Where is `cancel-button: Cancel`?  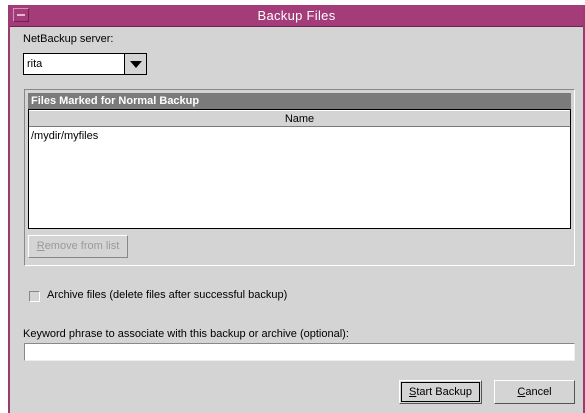
cancel-button: Cancel is located at coordinates (534, 392).